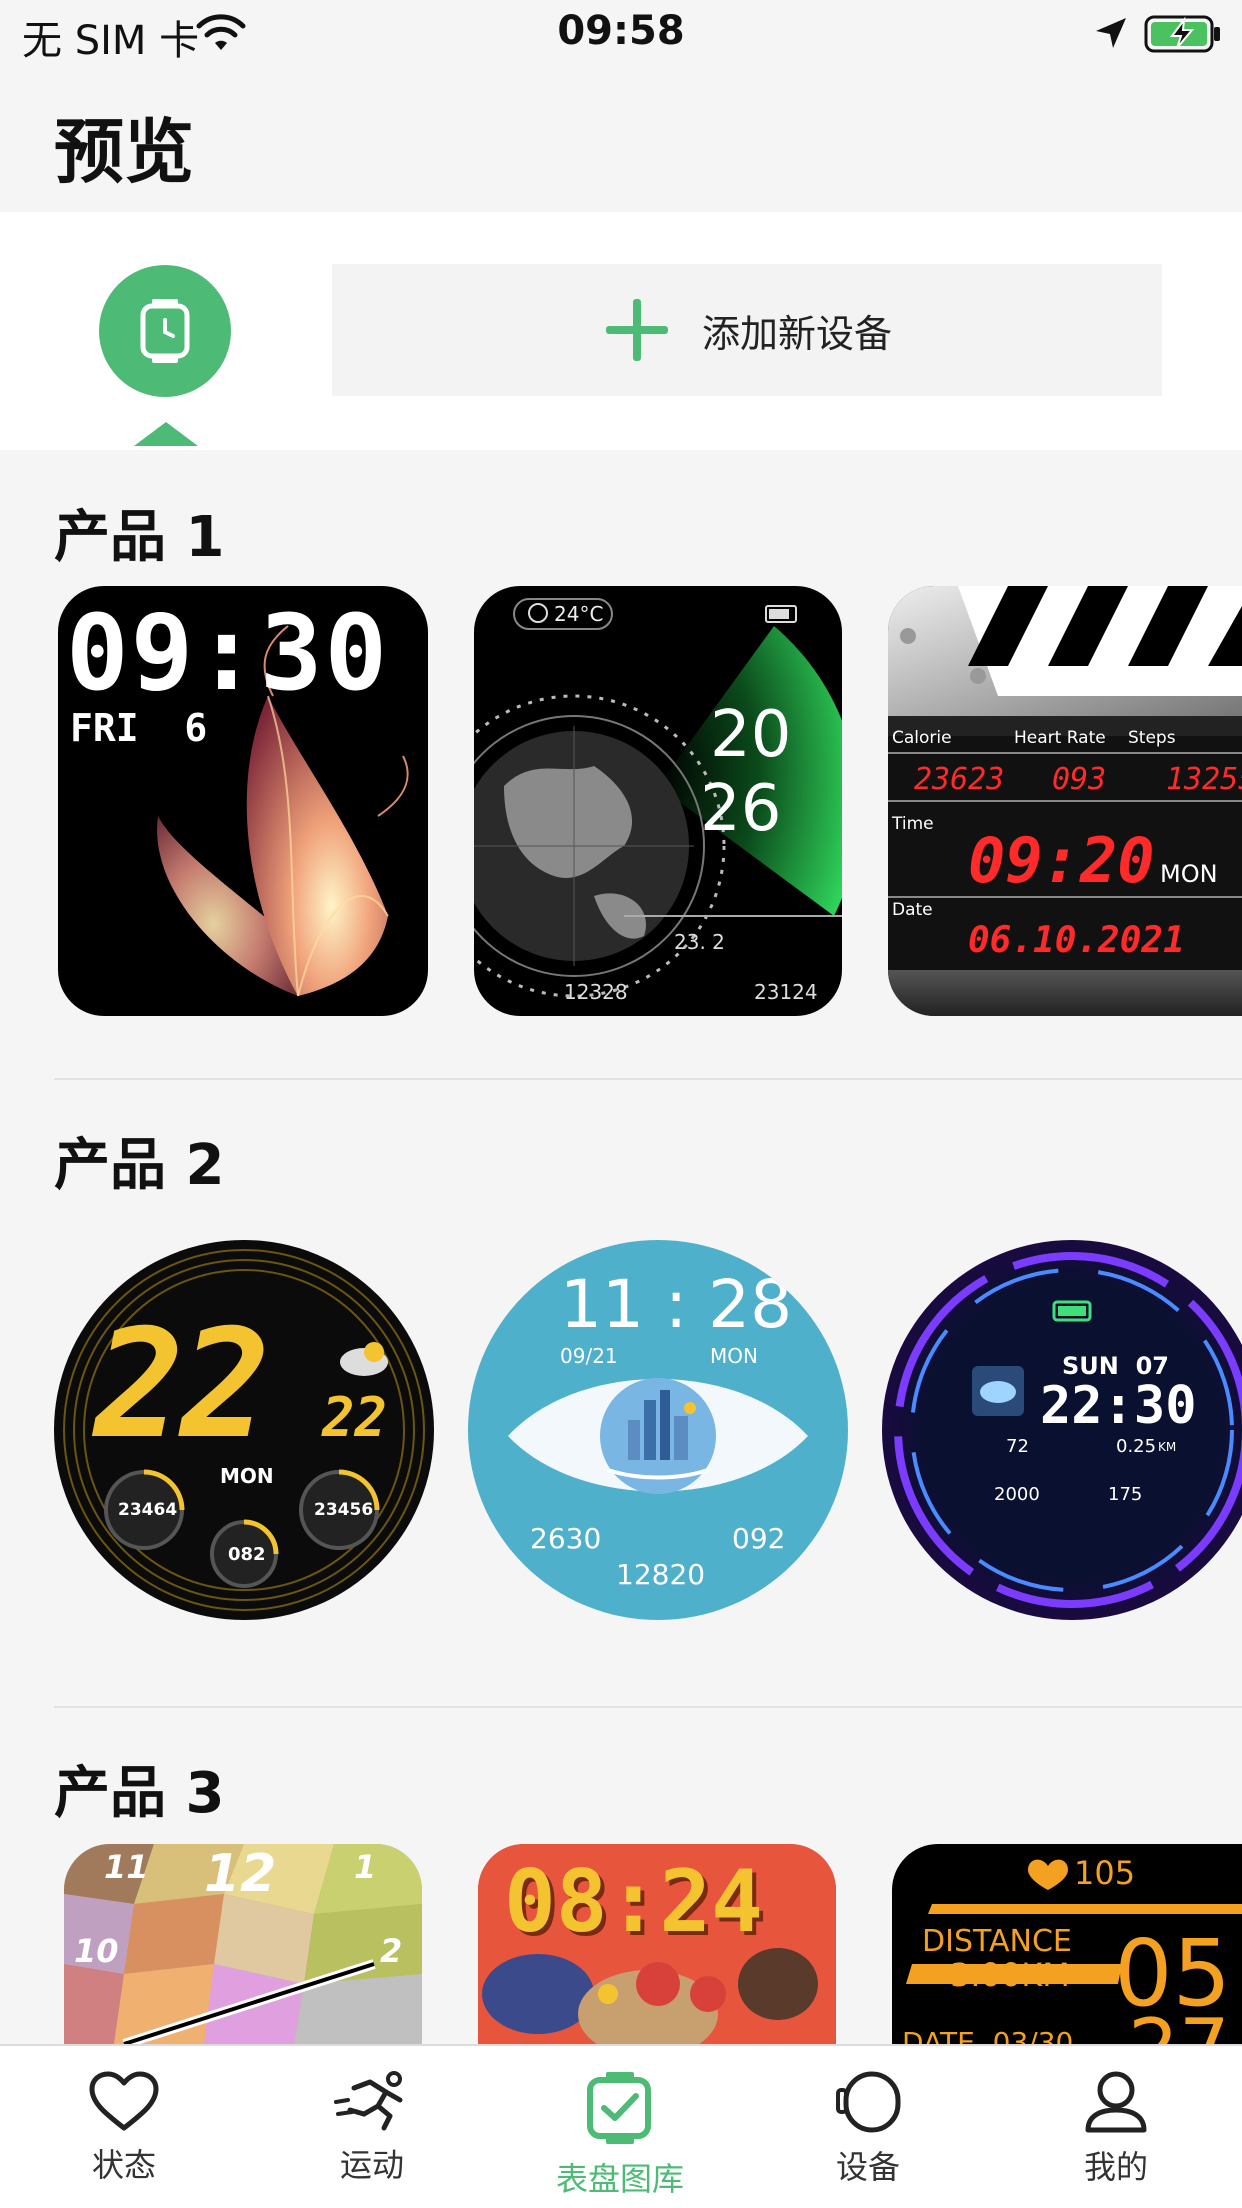 The image size is (1242, 2208). What do you see at coordinates (1167, 1447) in the screenshot?
I see `distance-unit: KM` at bounding box center [1167, 1447].